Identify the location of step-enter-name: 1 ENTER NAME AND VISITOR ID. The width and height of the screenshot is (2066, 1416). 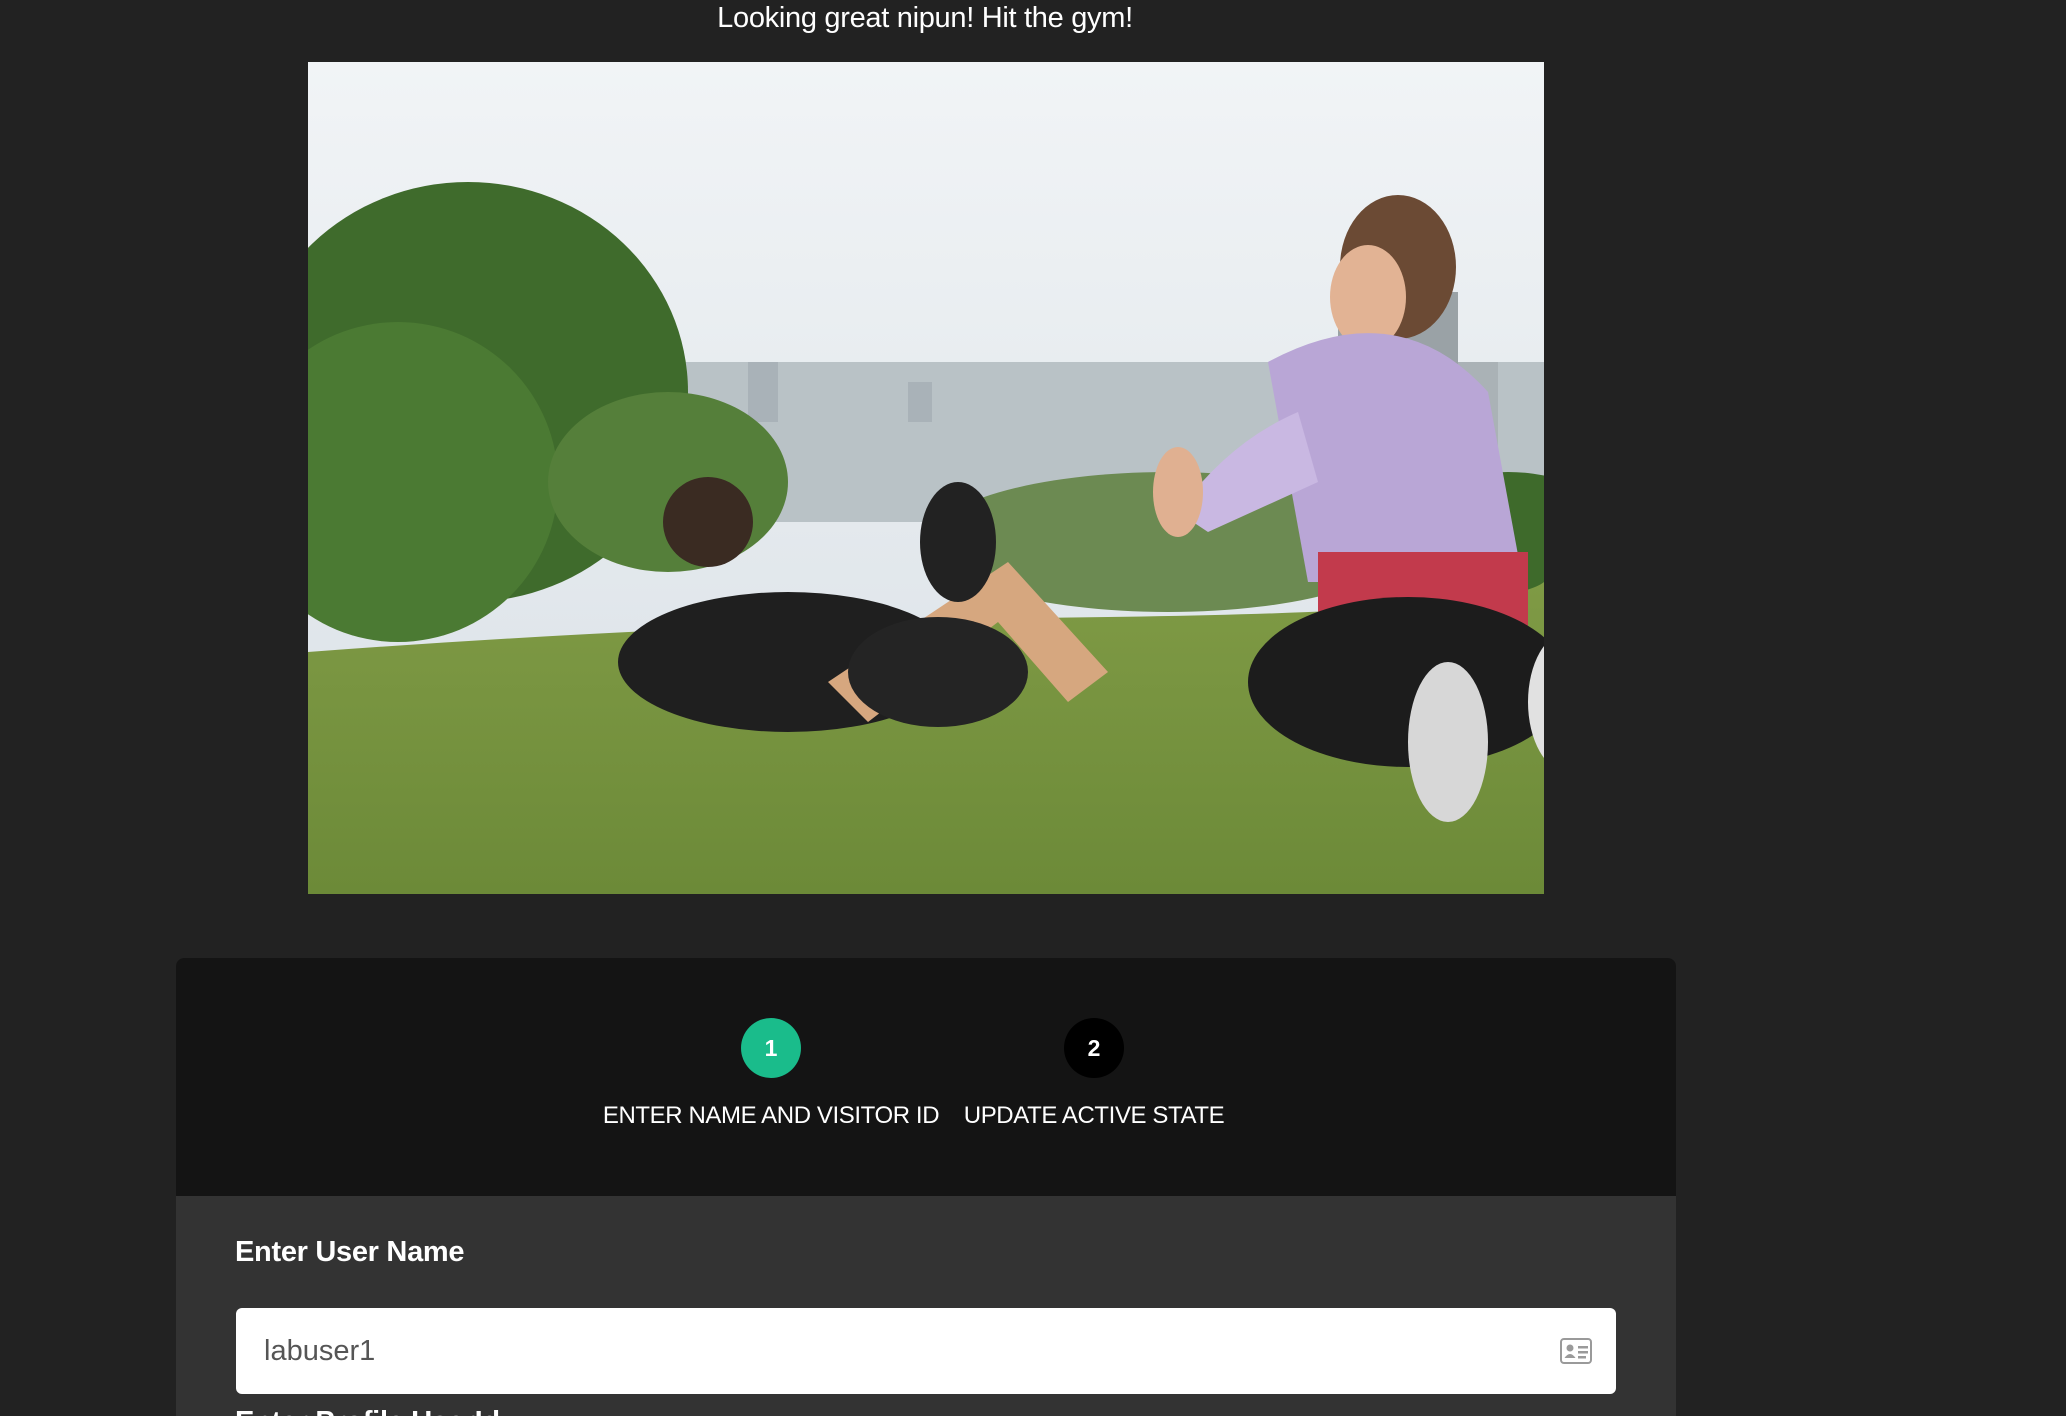
(771, 1074).